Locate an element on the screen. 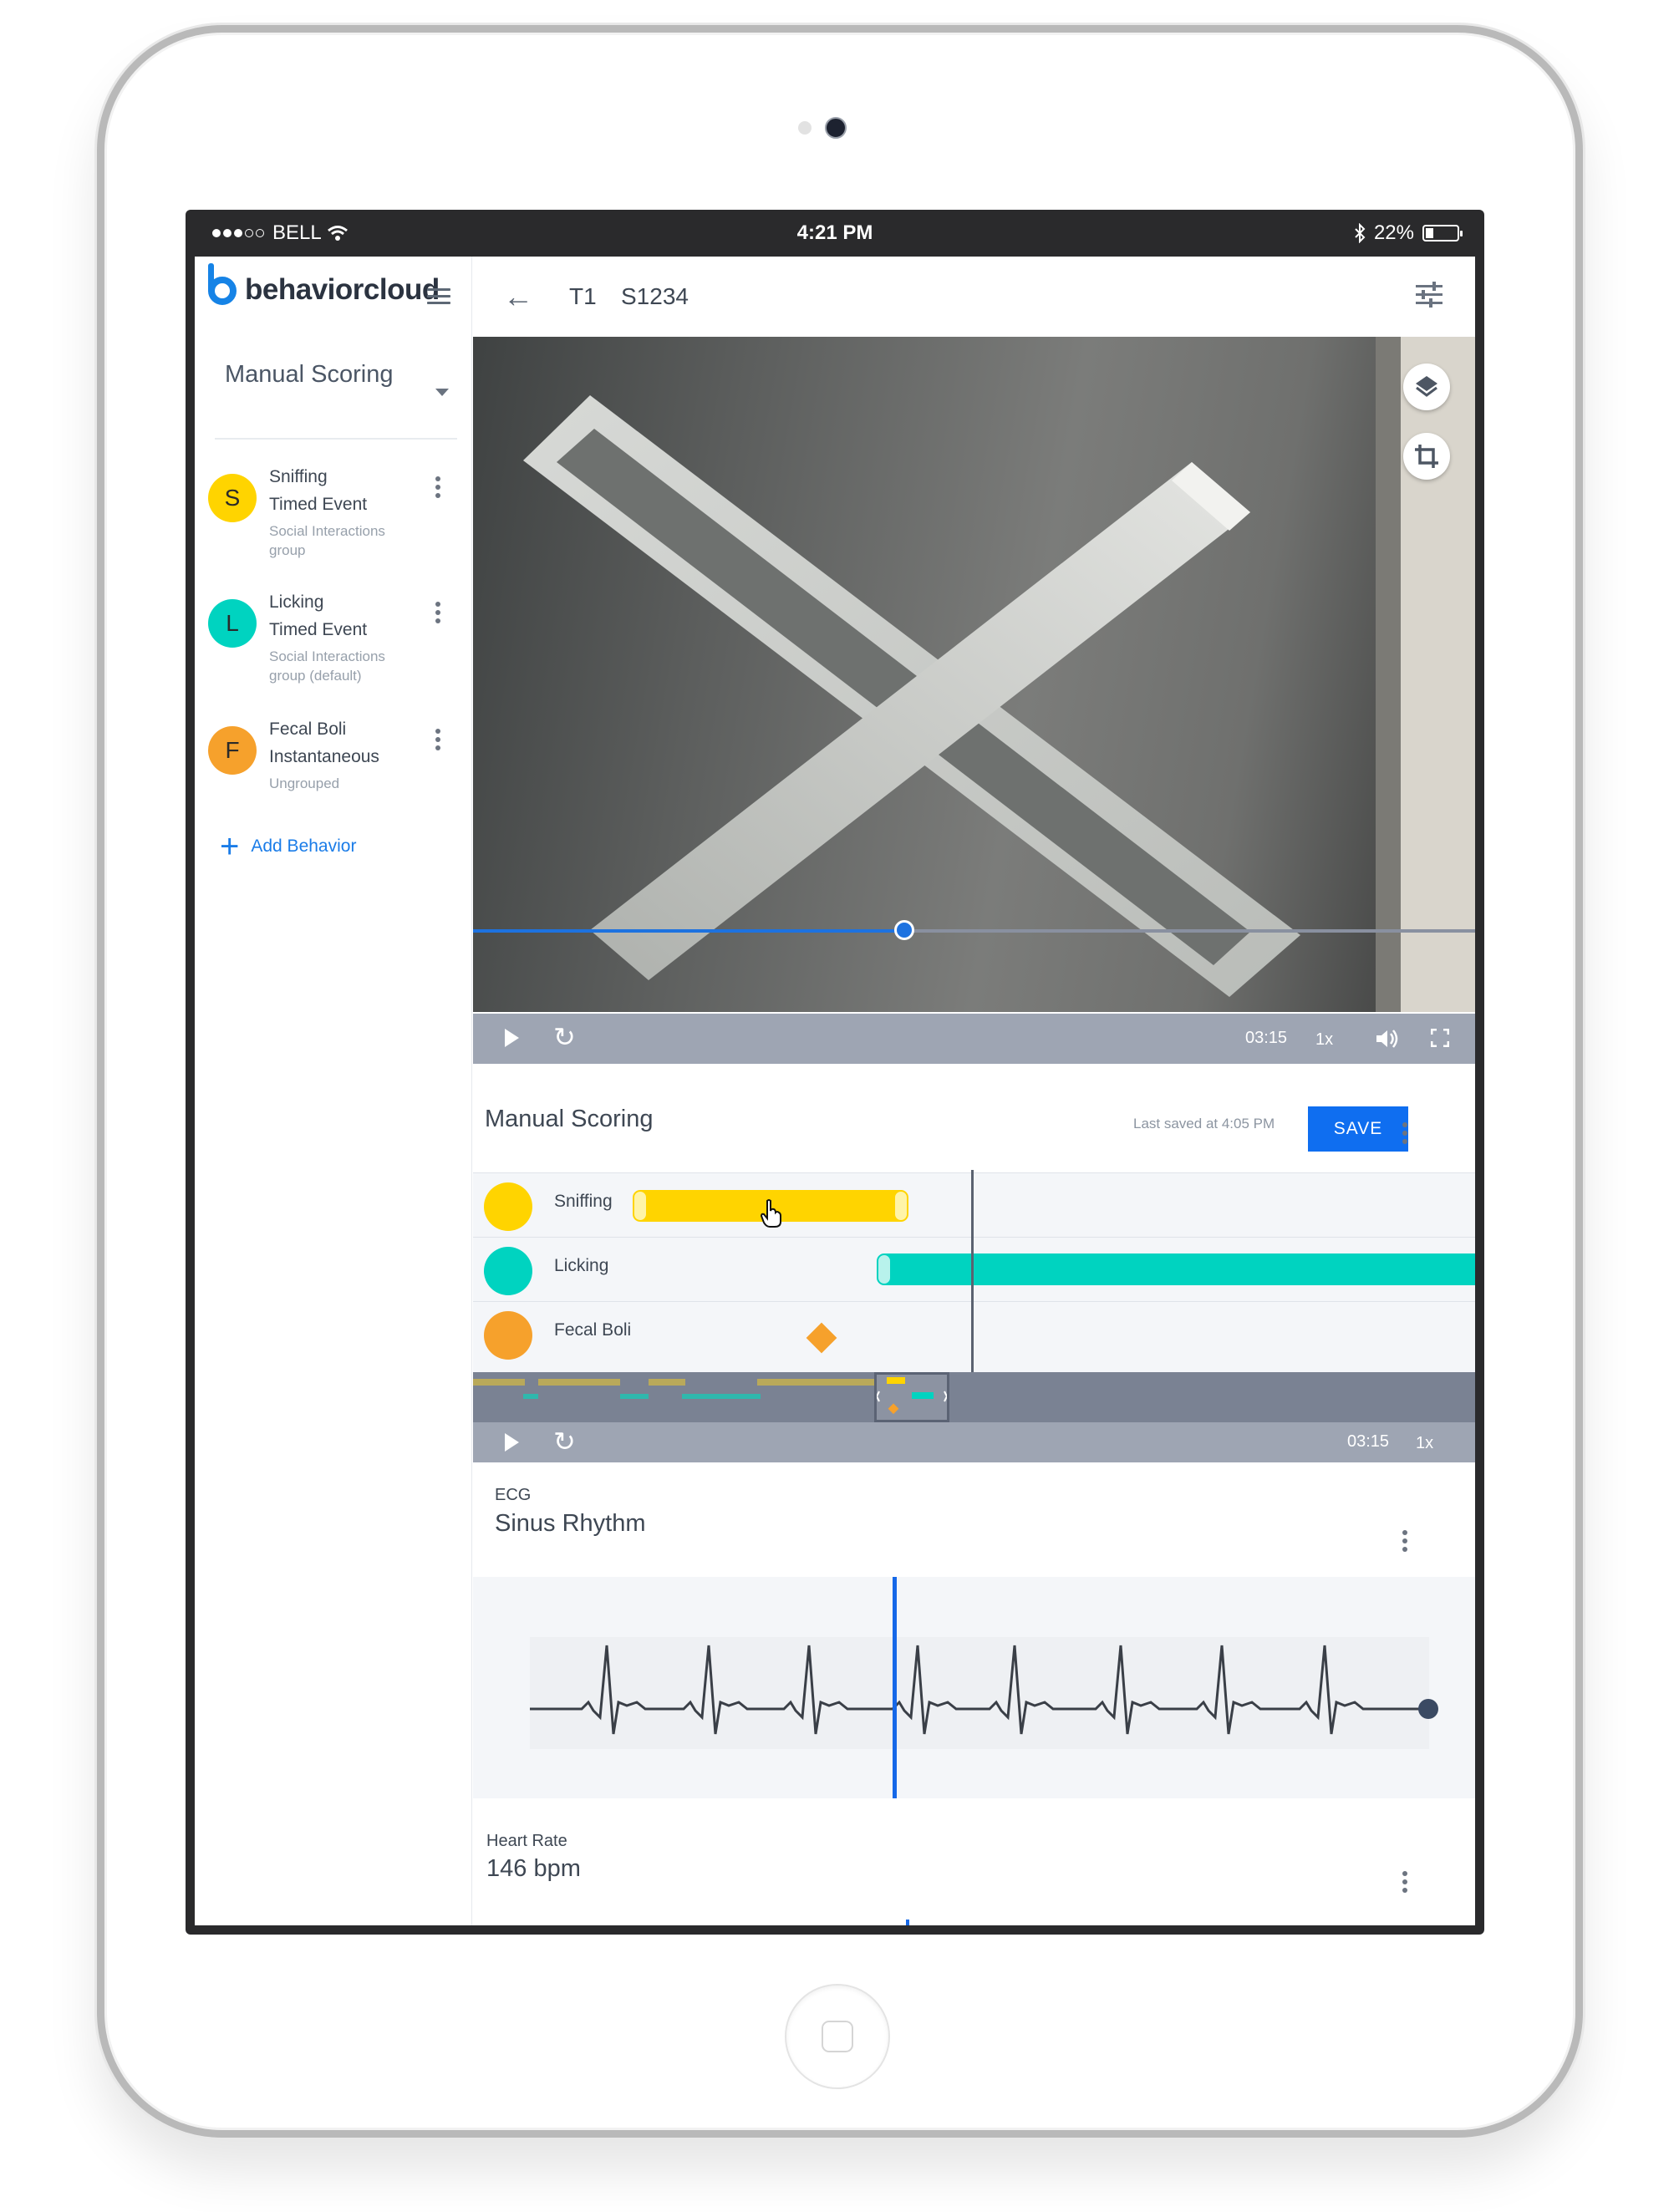 The image size is (1674, 2212). brand-logo: behaviorcloud is located at coordinates (322, 286).